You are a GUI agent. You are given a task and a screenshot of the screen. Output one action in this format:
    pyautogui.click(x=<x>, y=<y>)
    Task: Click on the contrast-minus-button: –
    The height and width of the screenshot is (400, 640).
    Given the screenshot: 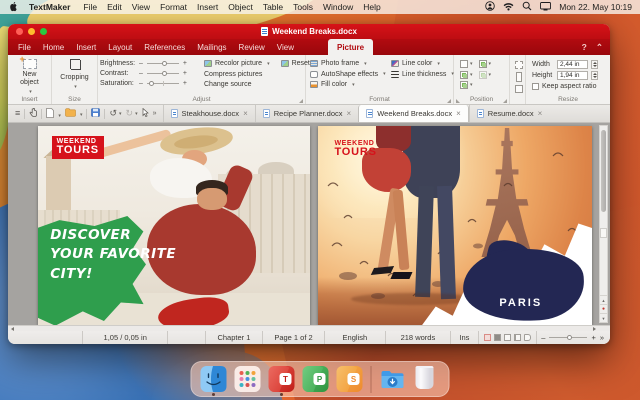 What is the action you would take?
    pyautogui.click(x=141, y=73)
    